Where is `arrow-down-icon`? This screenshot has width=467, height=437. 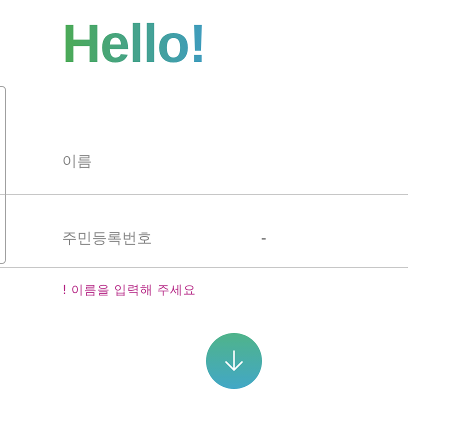 arrow-down-icon is located at coordinates (234, 361).